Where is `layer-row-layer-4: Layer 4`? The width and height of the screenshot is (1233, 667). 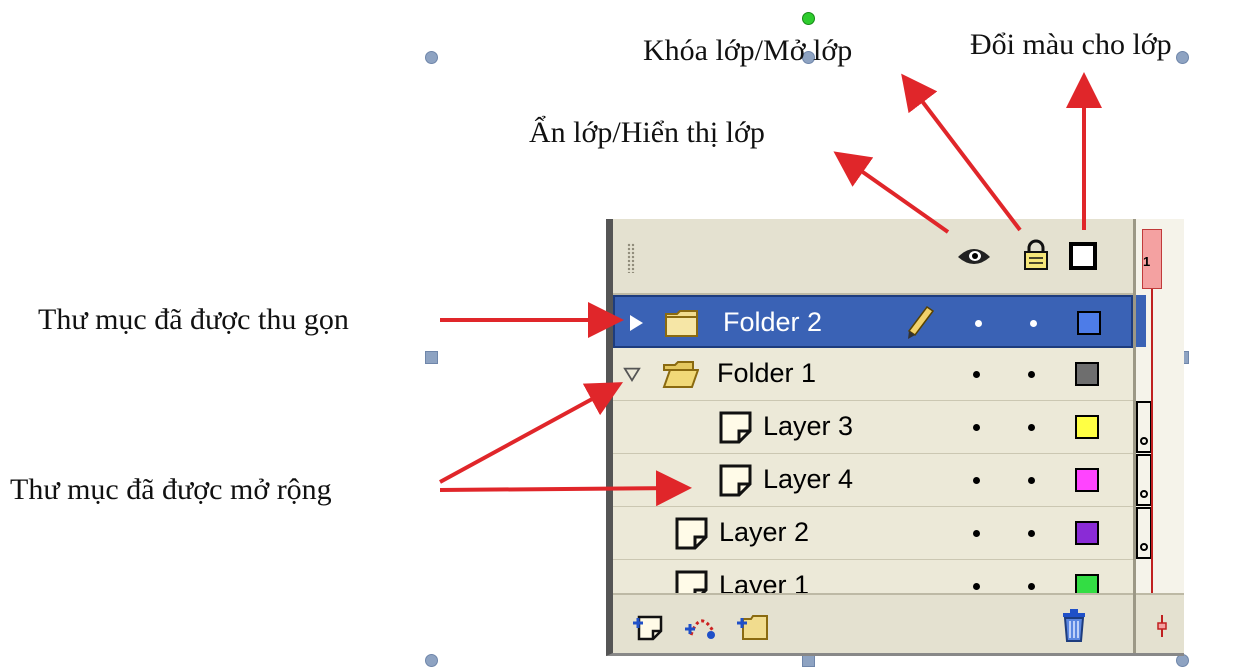
layer-row-layer-4: Layer 4 is located at coordinates (873, 480).